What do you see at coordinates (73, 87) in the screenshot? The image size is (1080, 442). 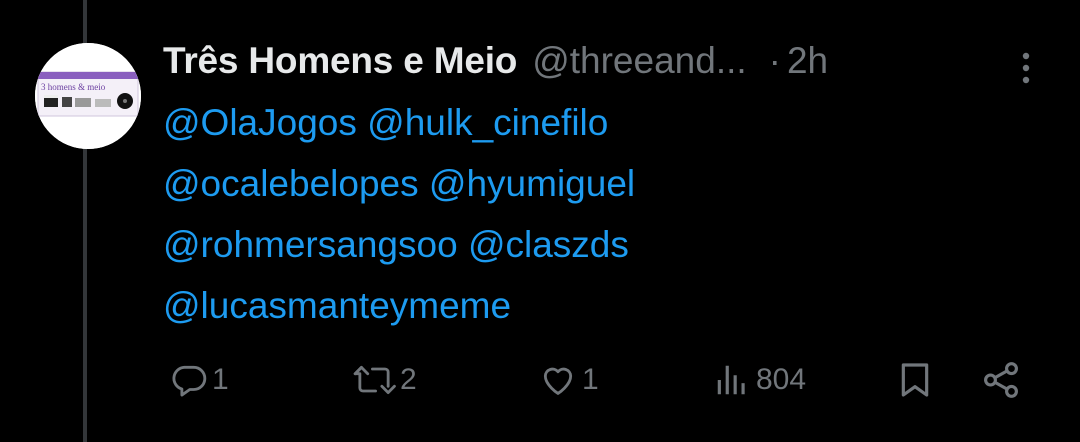 I see `avatar-logo-text: 3 homens & meio` at bounding box center [73, 87].